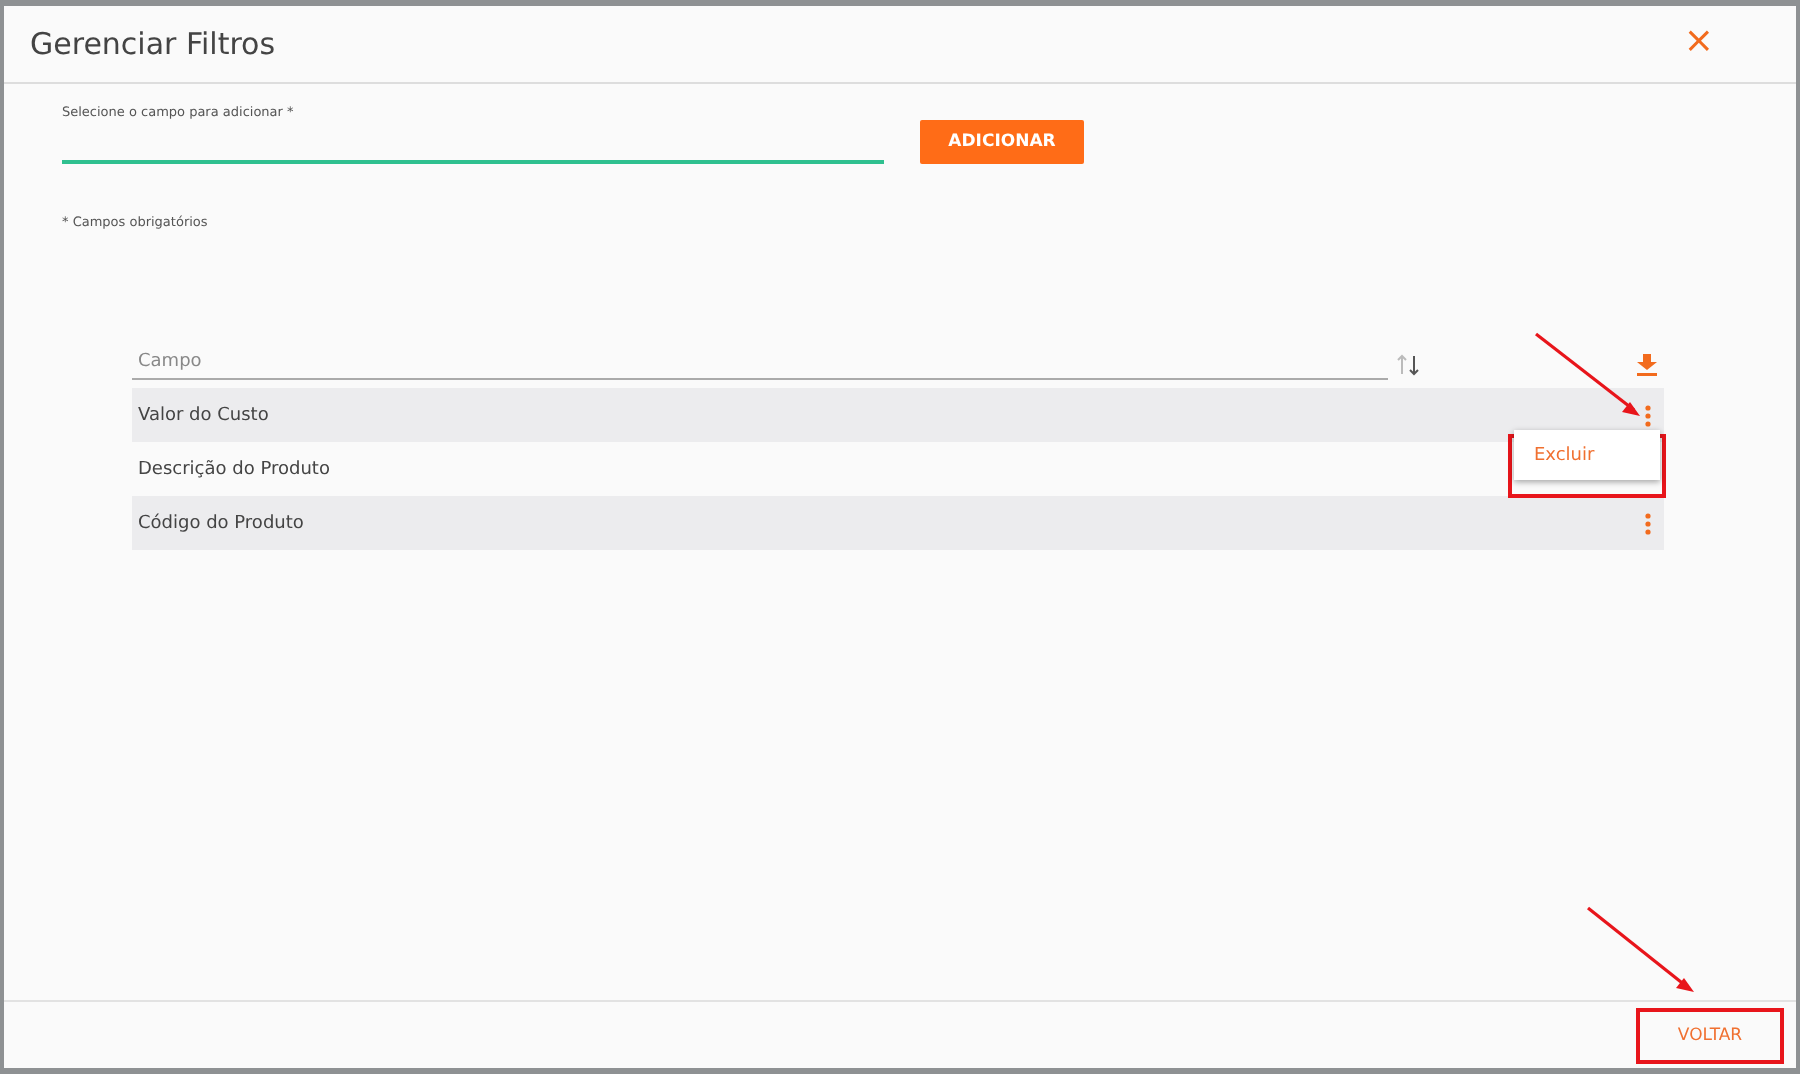  I want to click on dialog-title: Gerenciar Filtros, so click(153, 44).